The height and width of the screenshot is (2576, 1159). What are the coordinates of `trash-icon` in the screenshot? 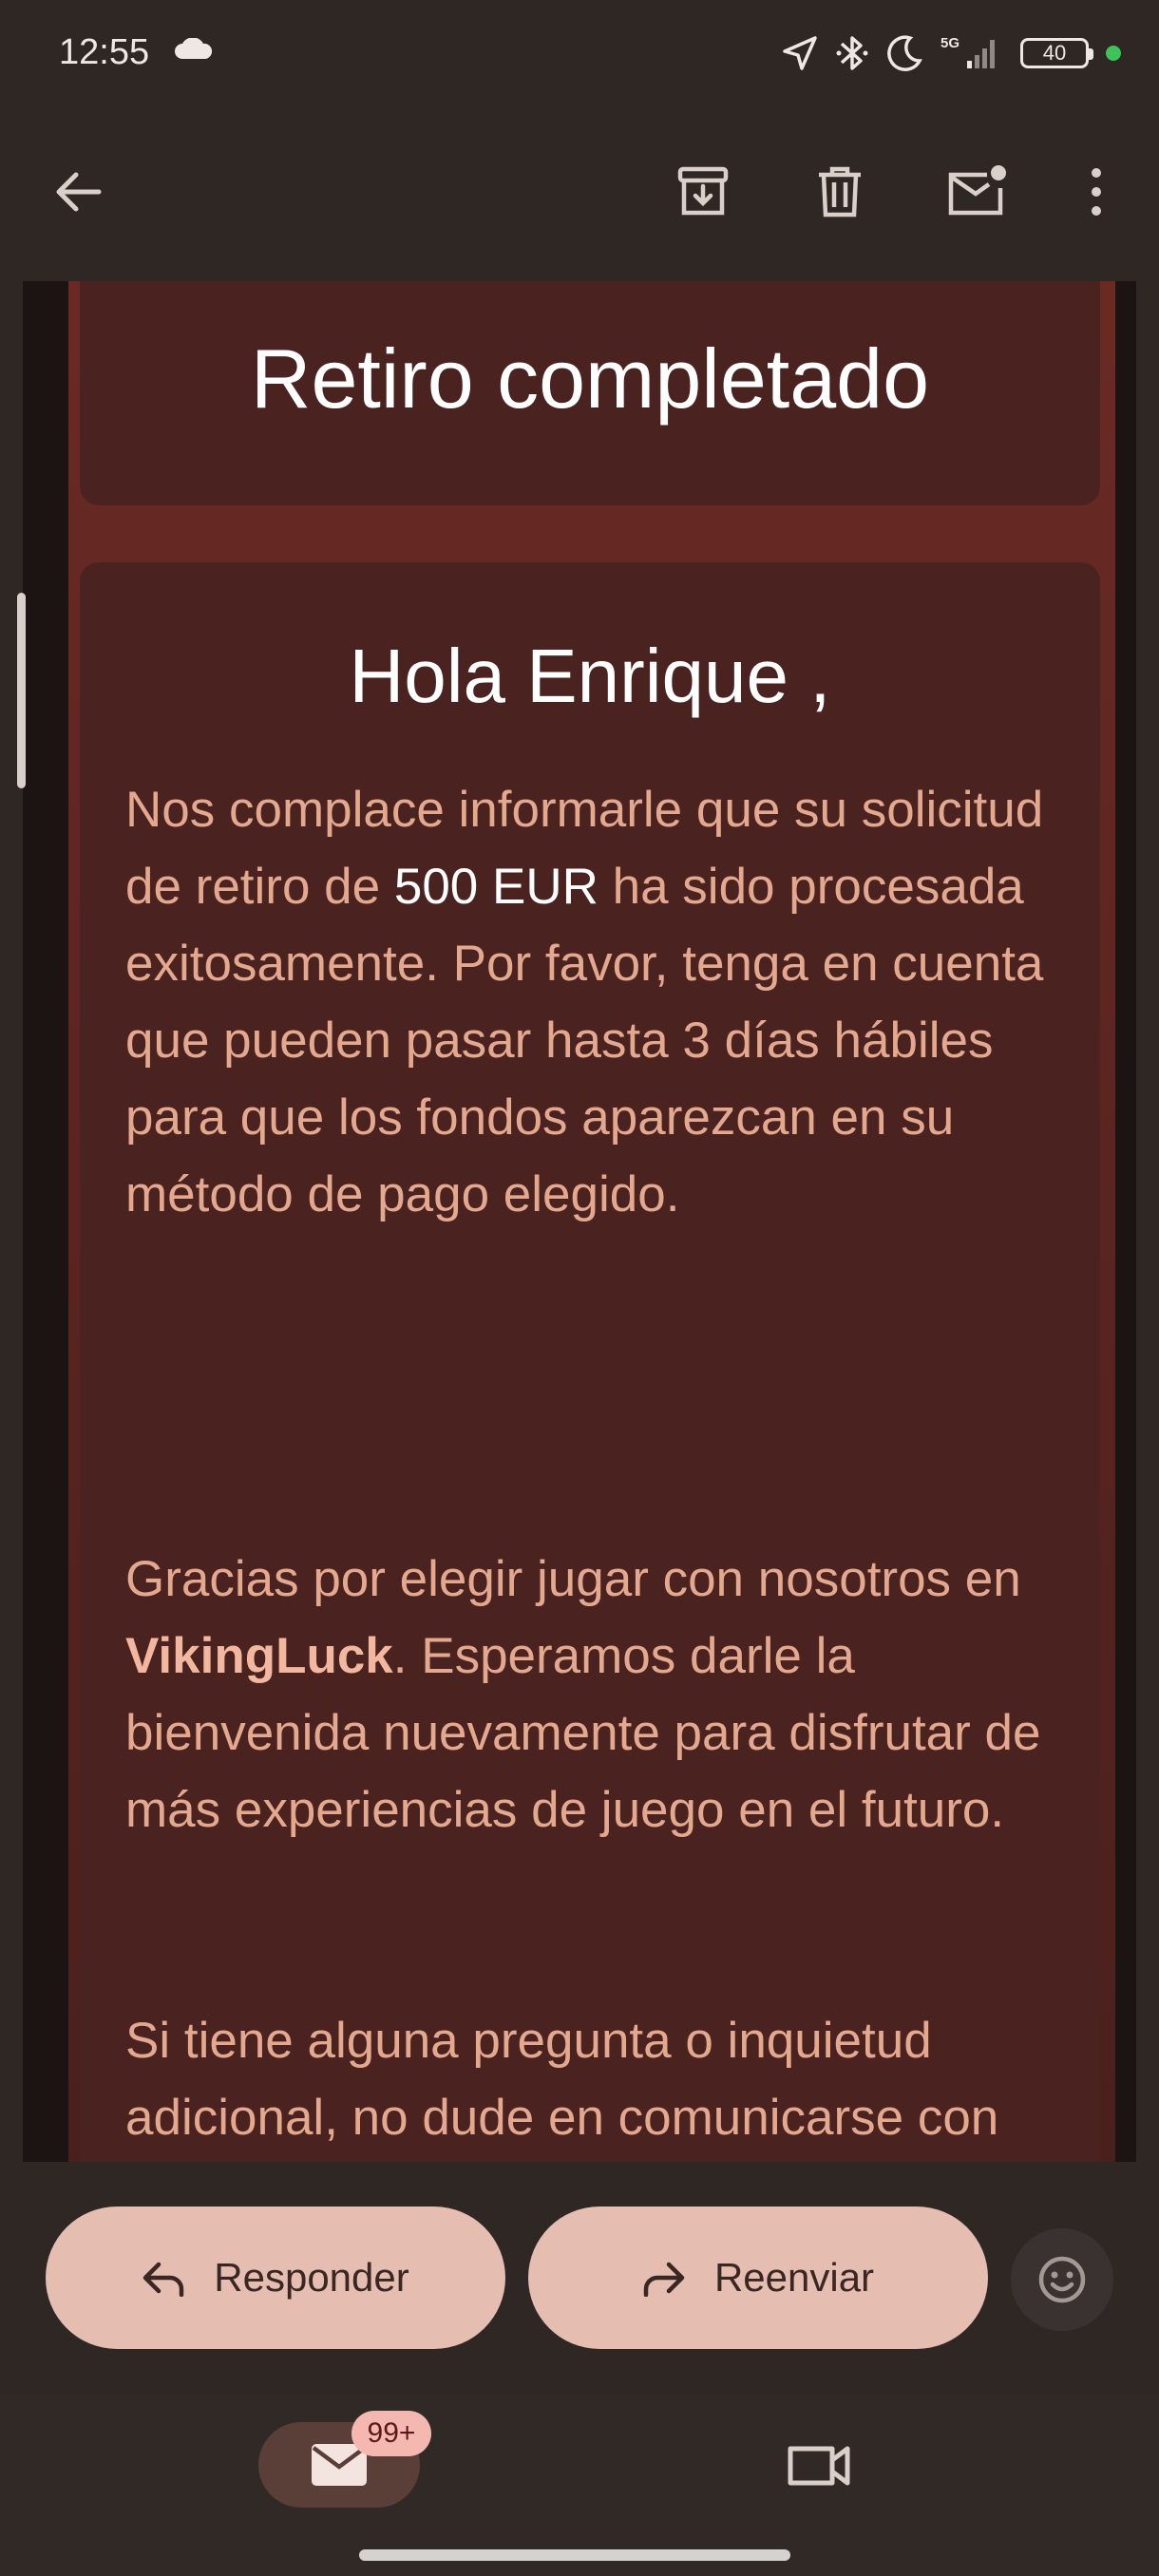 It's located at (840, 192).